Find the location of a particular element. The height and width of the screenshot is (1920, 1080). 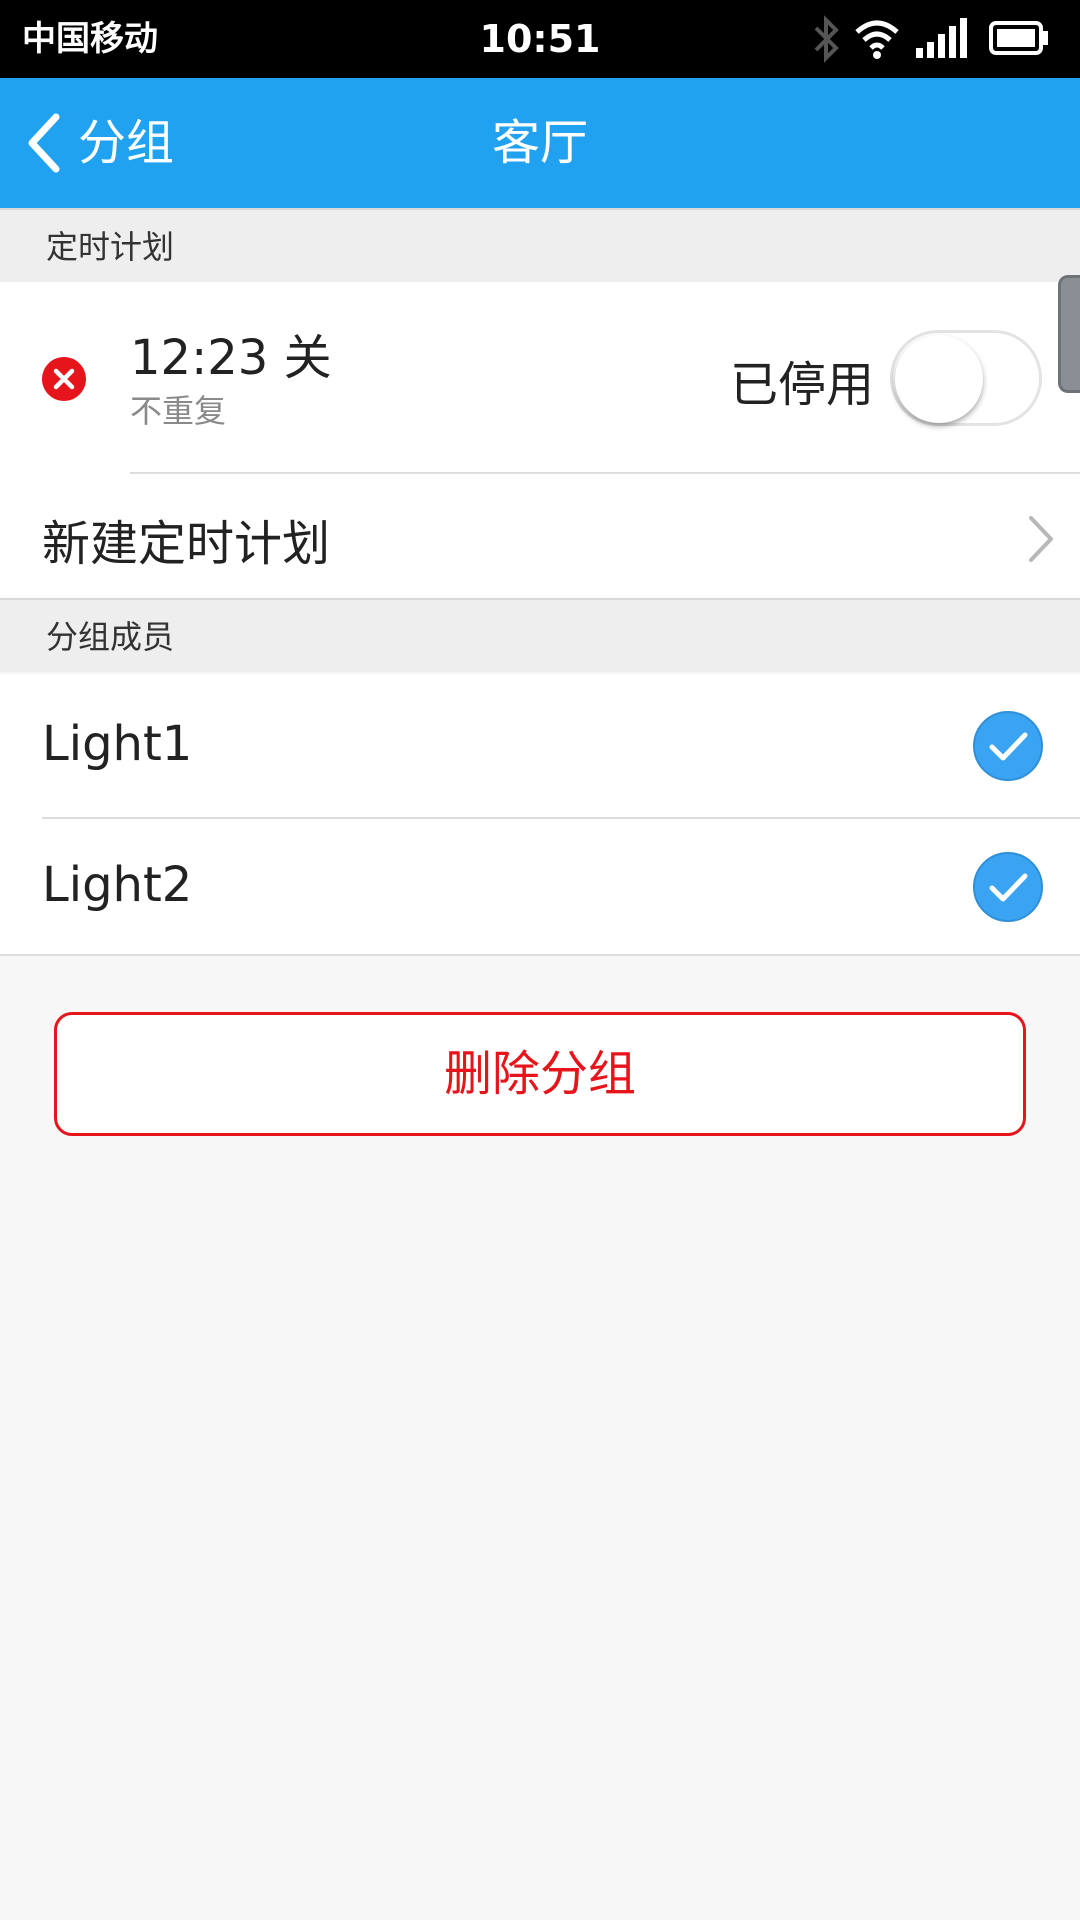

schedule-toggle is located at coordinates (966, 378).